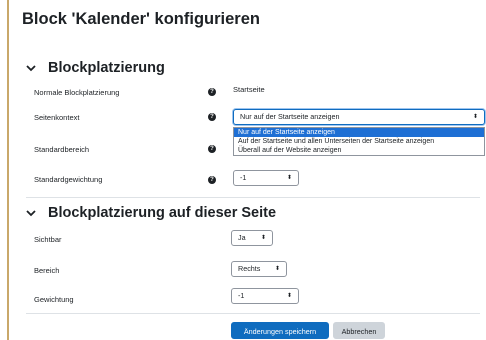  I want to click on select-value: Nur auf der Startseite anzeigen, so click(290, 116).